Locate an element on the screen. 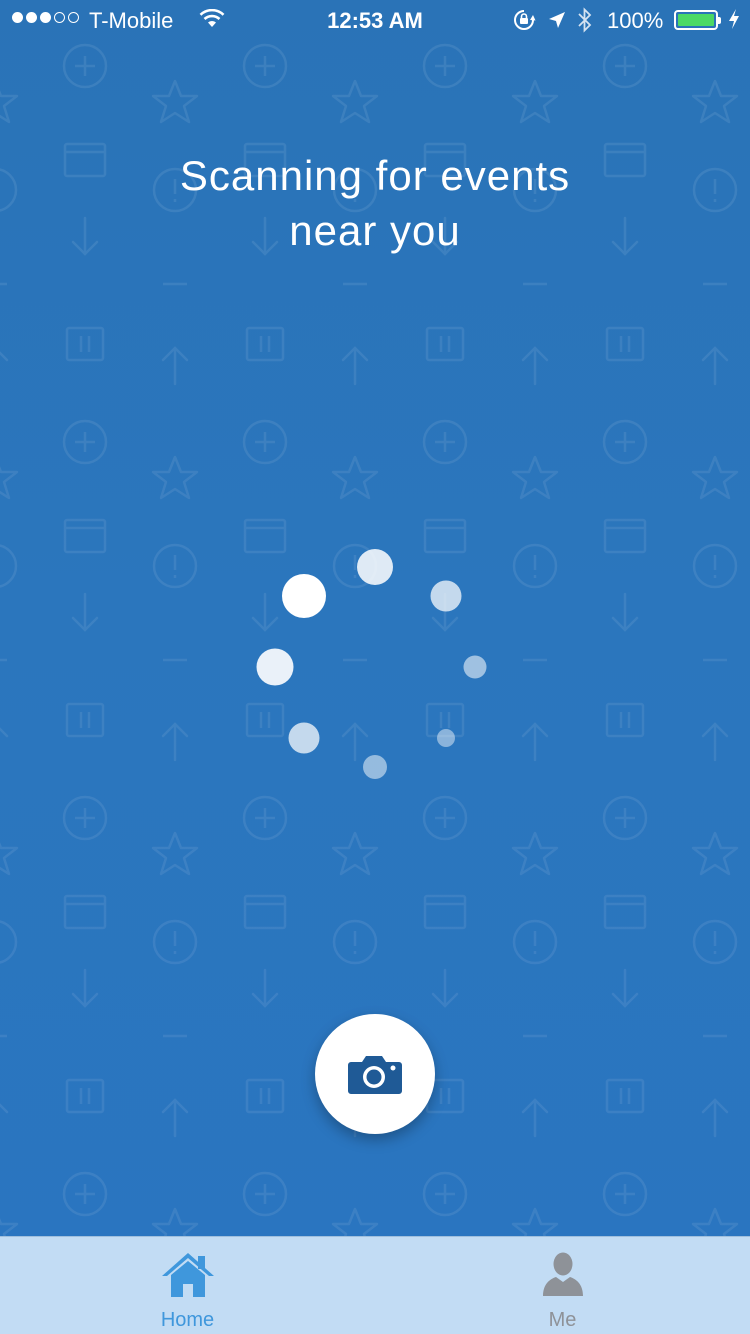 This screenshot has height=1334, width=750. status-bar: T-Mobile 12:53 AM 100% is located at coordinates (375, 20).